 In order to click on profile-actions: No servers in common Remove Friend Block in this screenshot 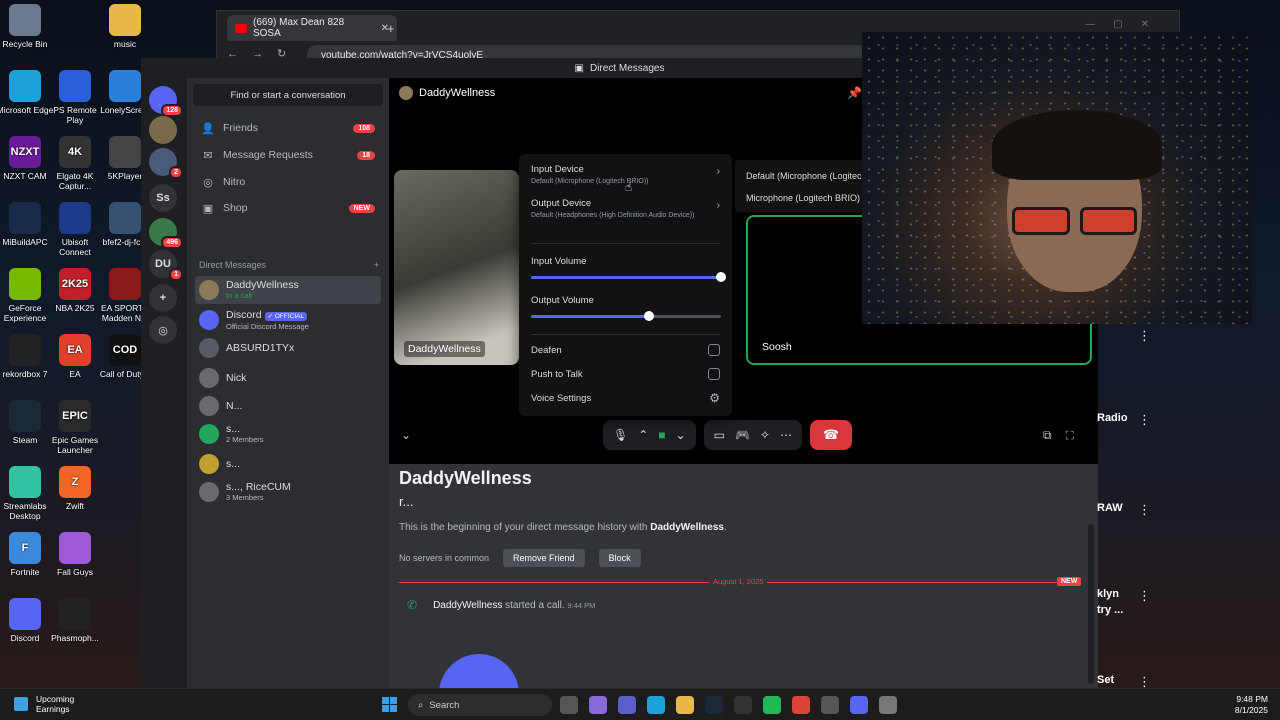, I will do `click(520, 558)`.